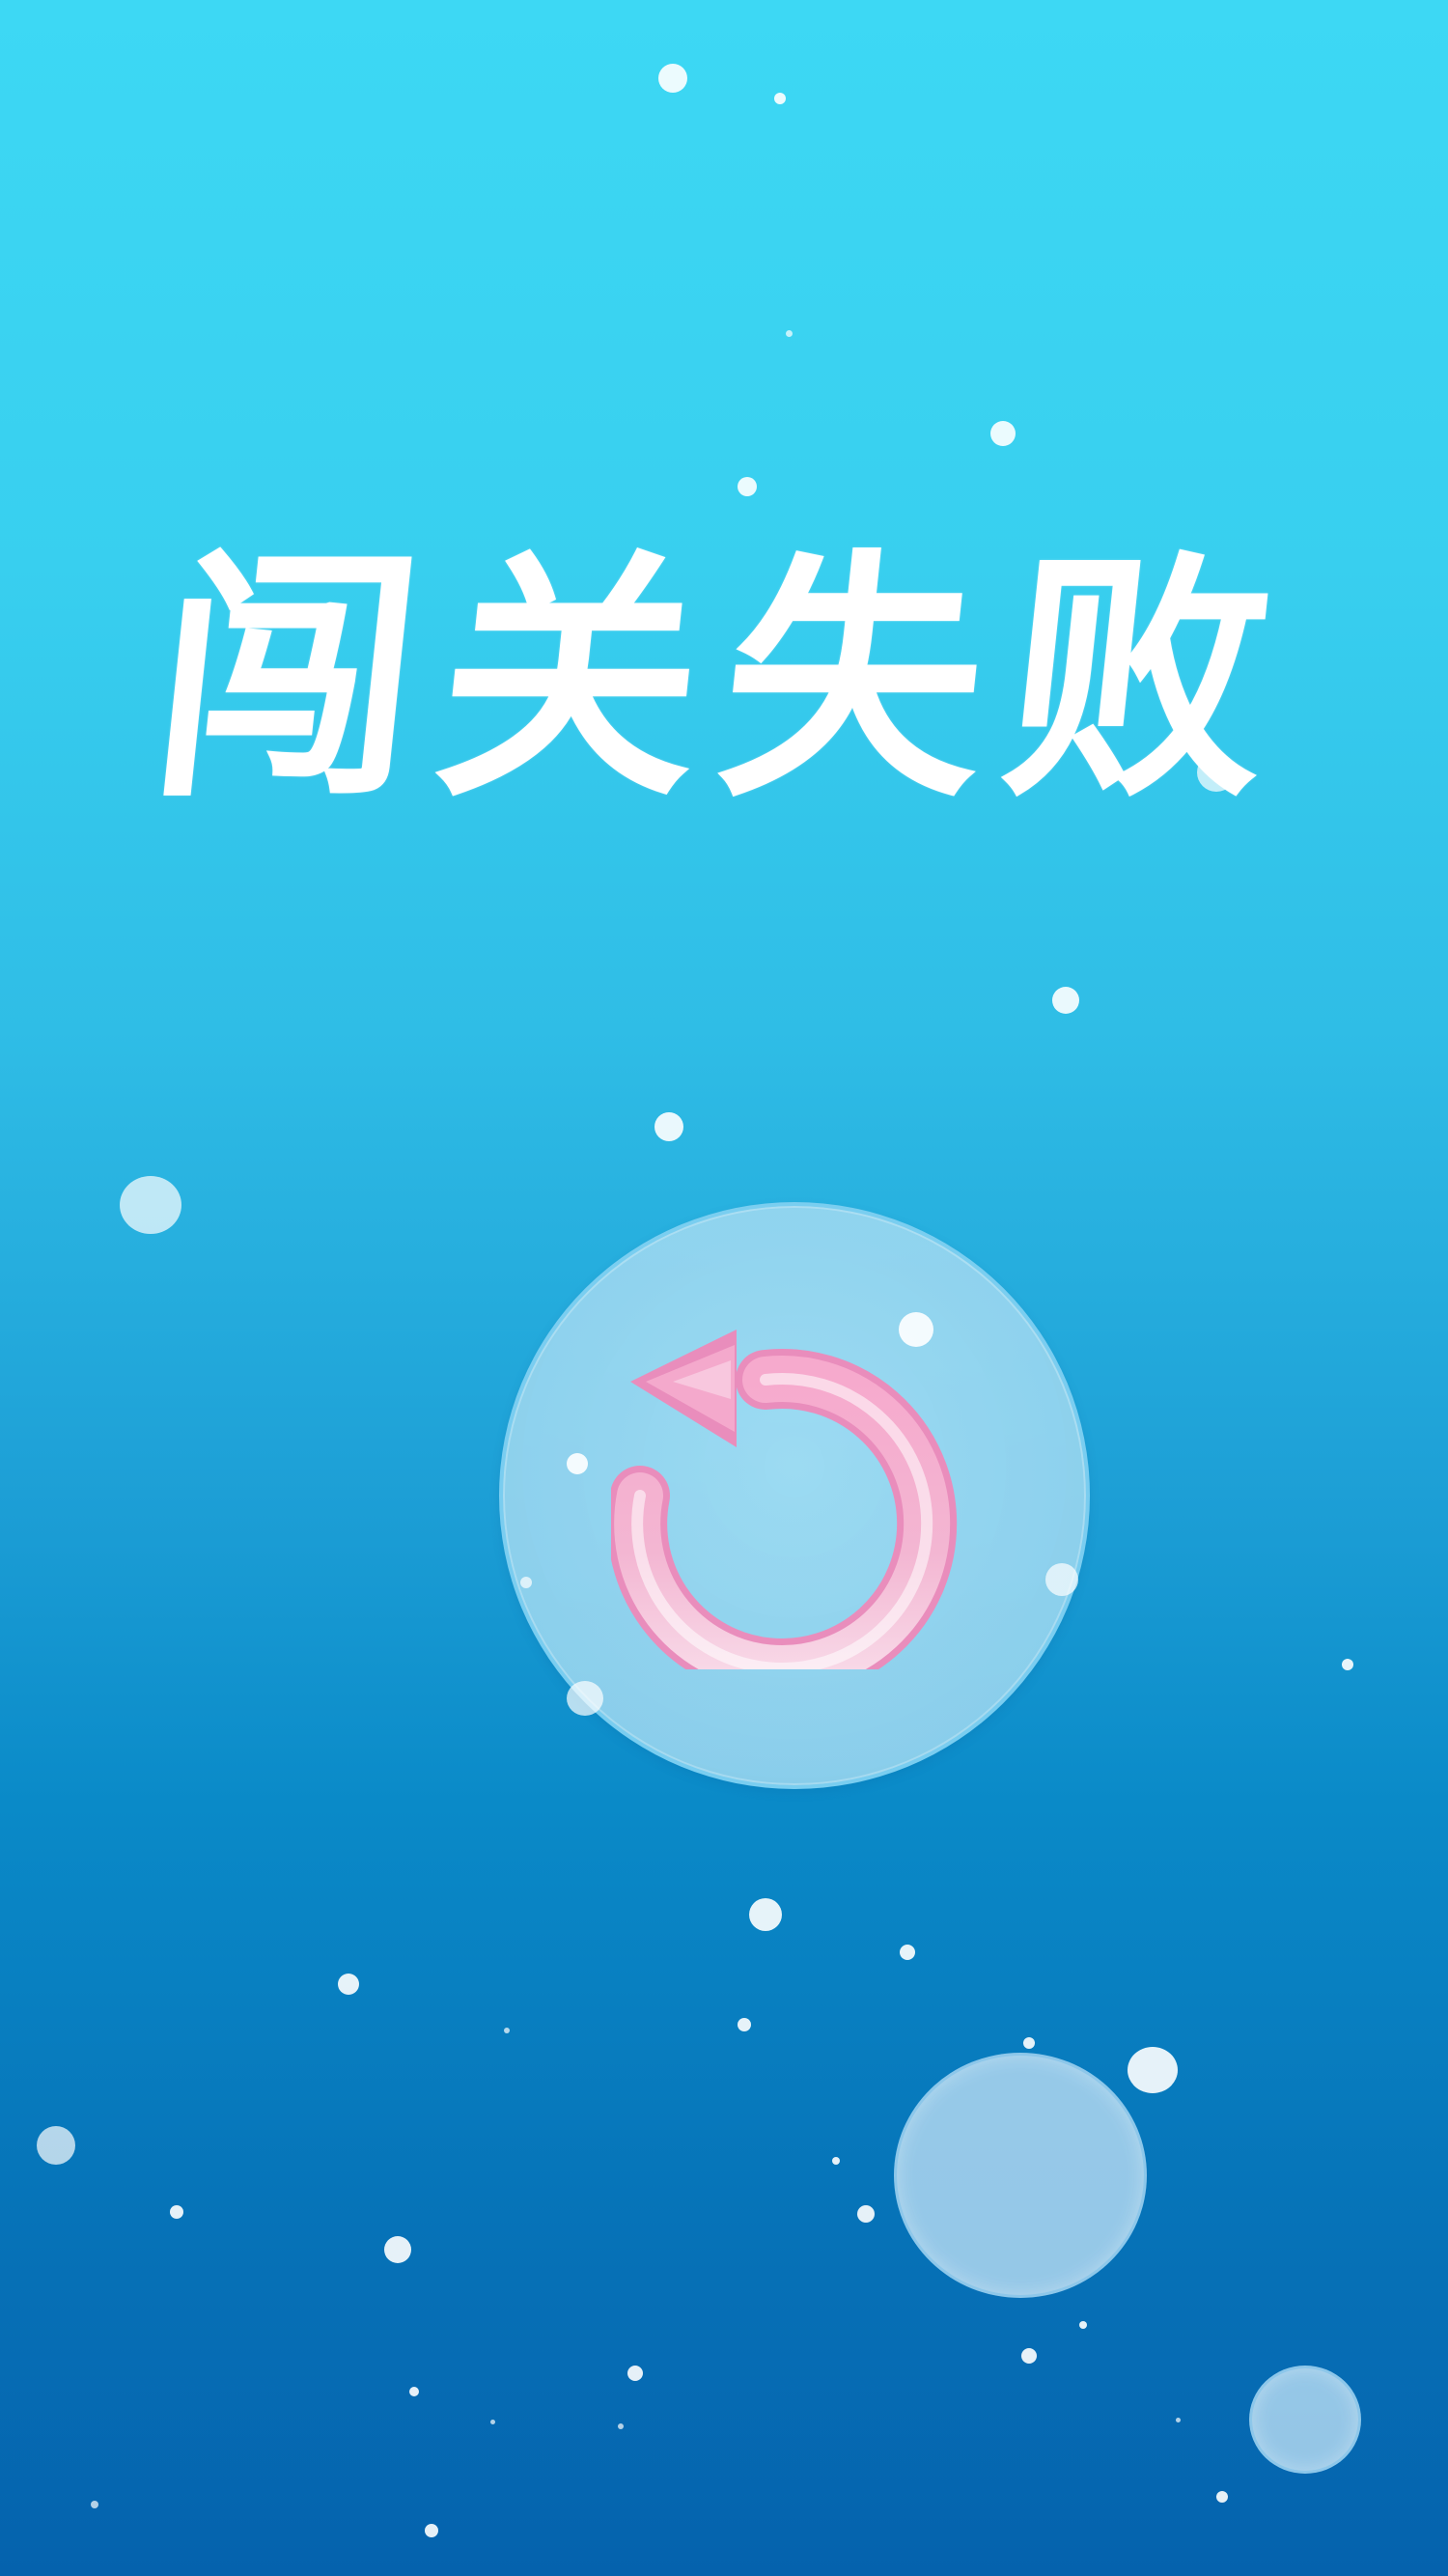 This screenshot has width=1448, height=2576. Describe the element at coordinates (724, 680) in the screenshot. I see `game-over-title: 闯关失败` at that location.